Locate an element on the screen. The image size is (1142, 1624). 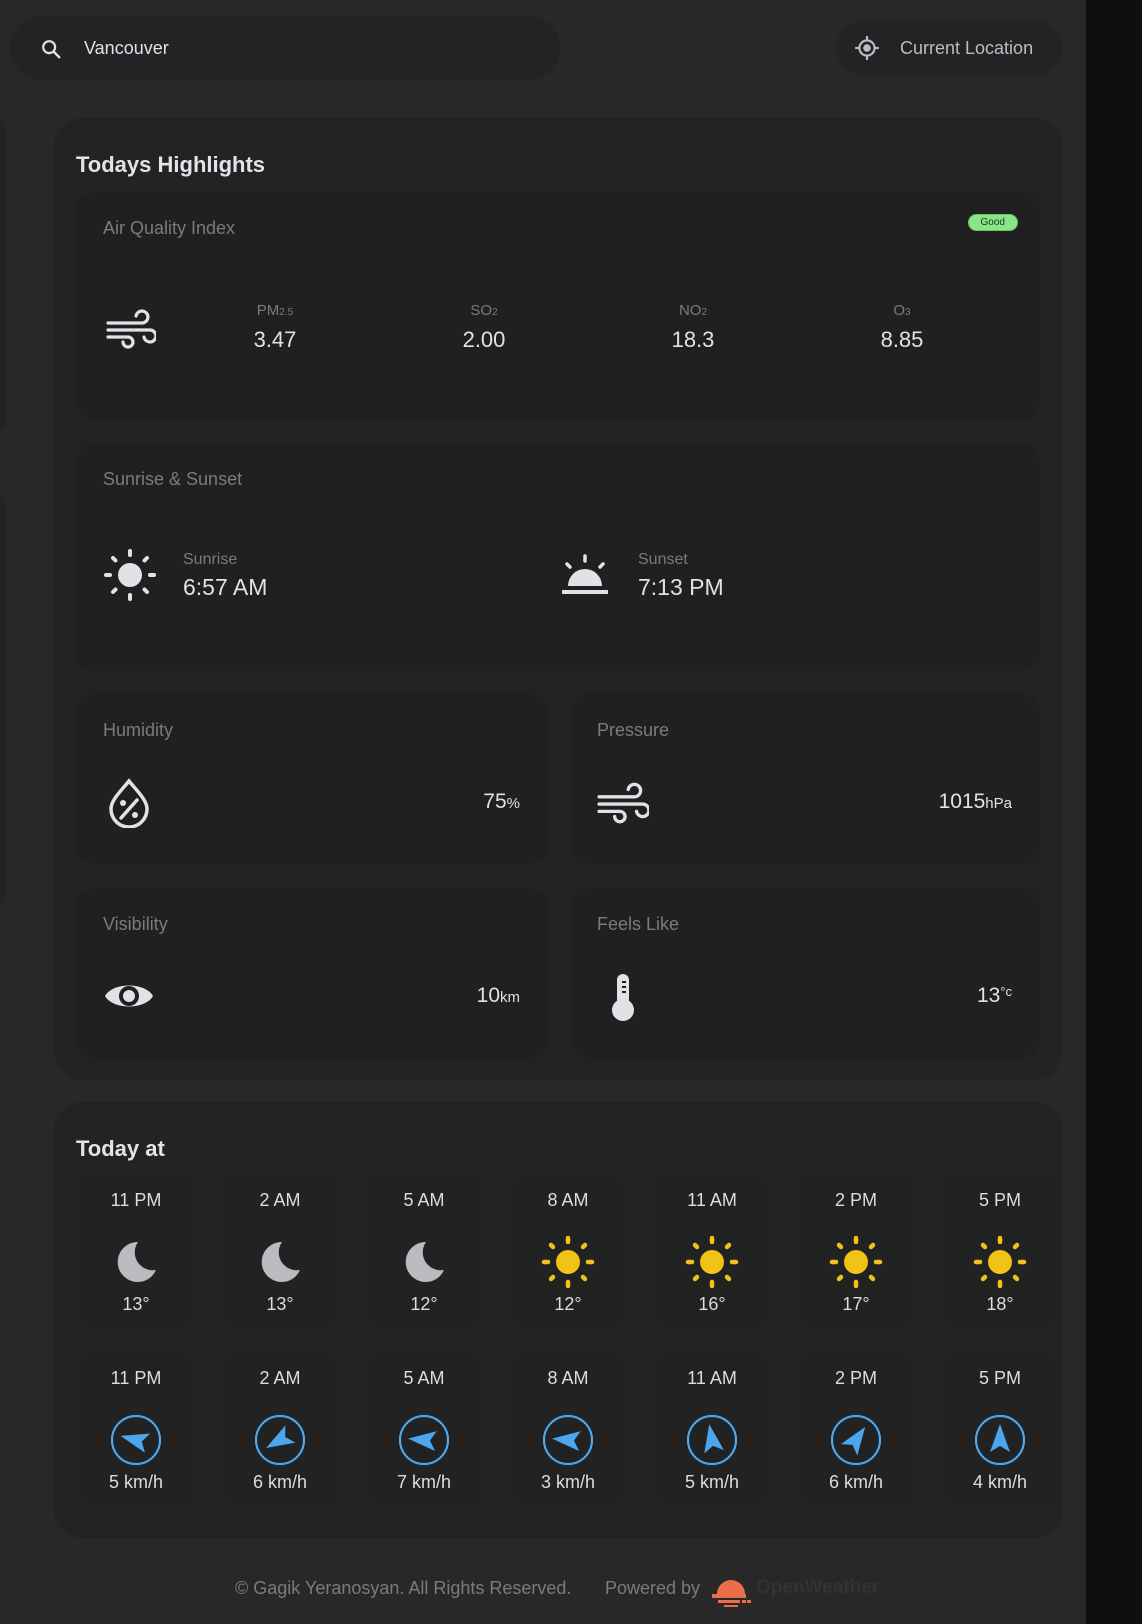
pressure-value: 1015hPa is located at coordinates (975, 801).